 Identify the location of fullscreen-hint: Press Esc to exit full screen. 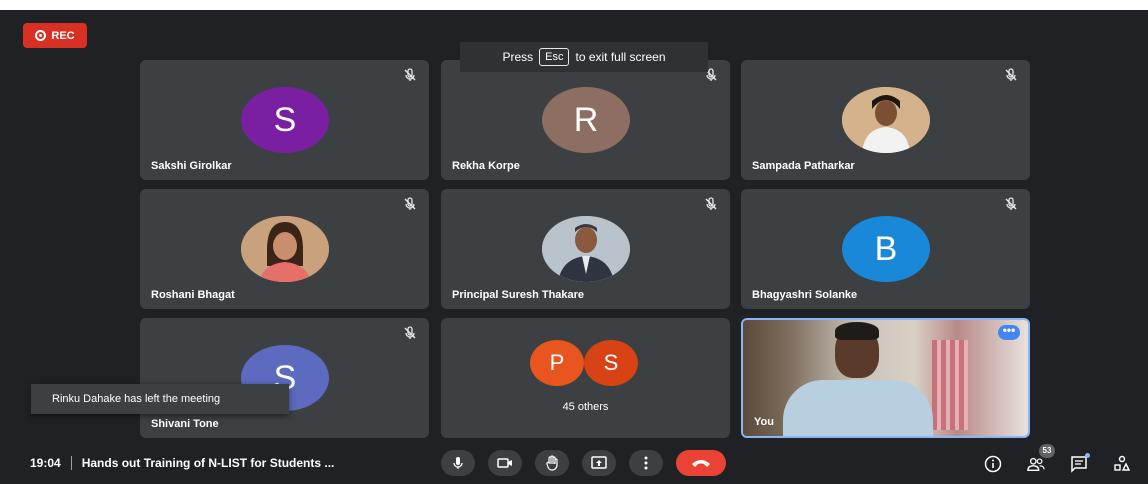
(584, 57).